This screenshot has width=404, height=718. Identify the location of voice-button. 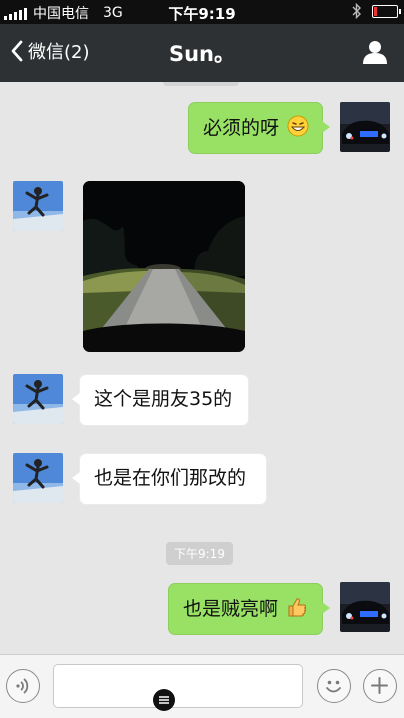
(23, 686).